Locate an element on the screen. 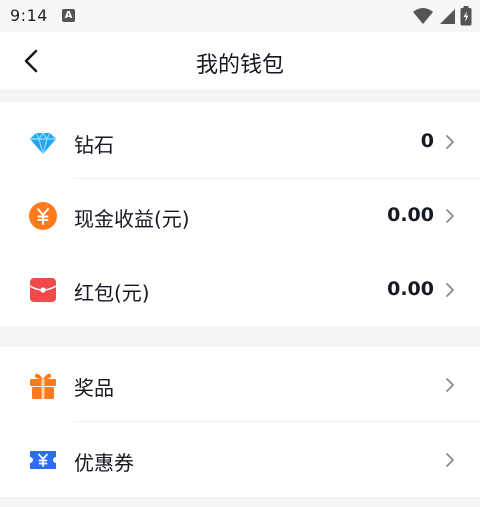 The image size is (480, 507). status-time: 9:14 is located at coordinates (29, 15).